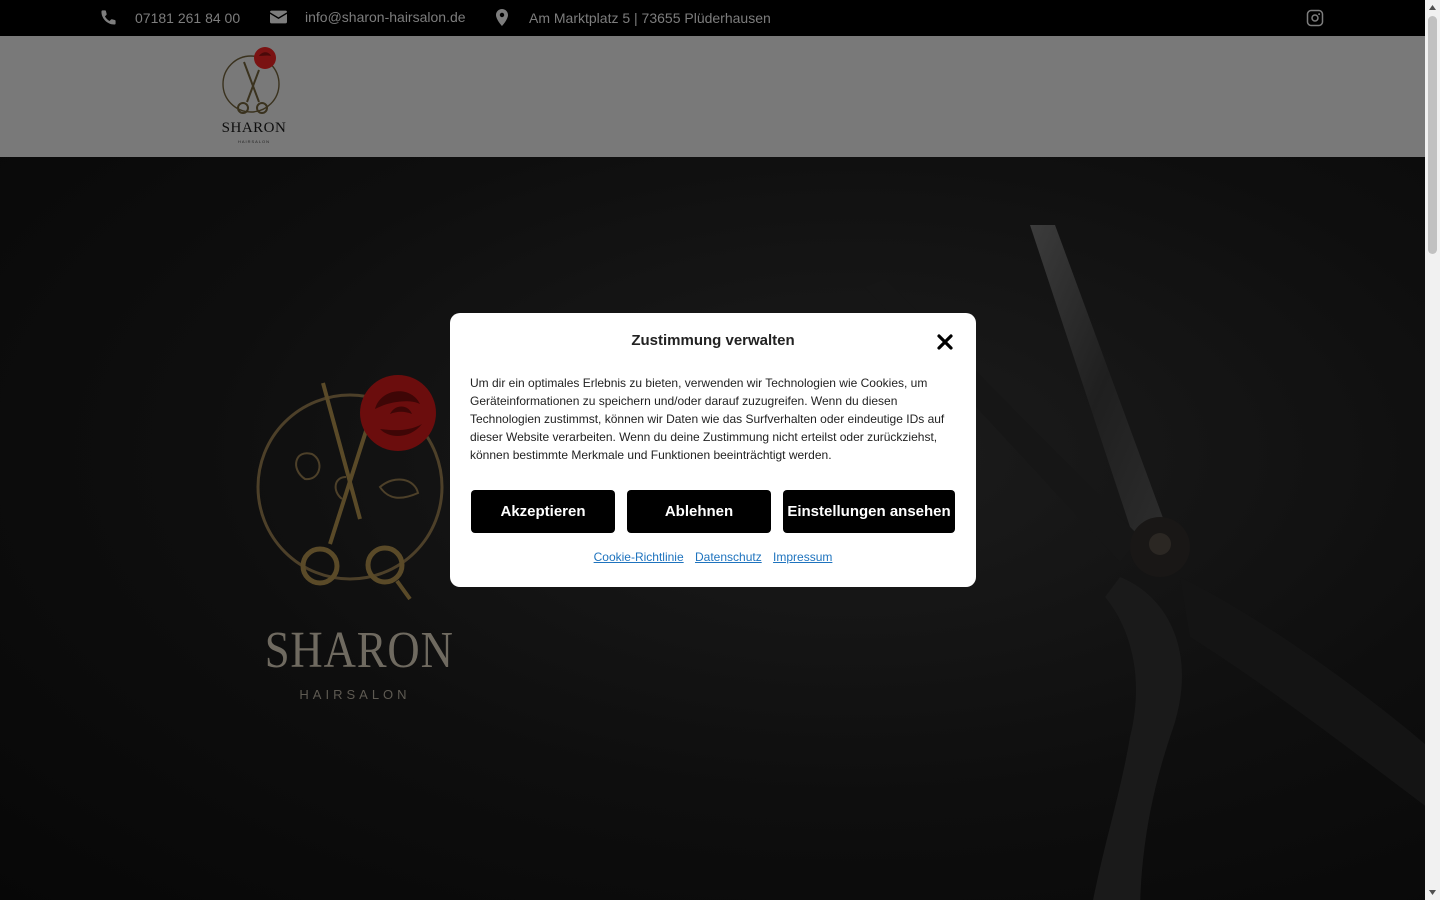 The image size is (1440, 900). I want to click on privacy-link: Datenschutz, so click(728, 557).